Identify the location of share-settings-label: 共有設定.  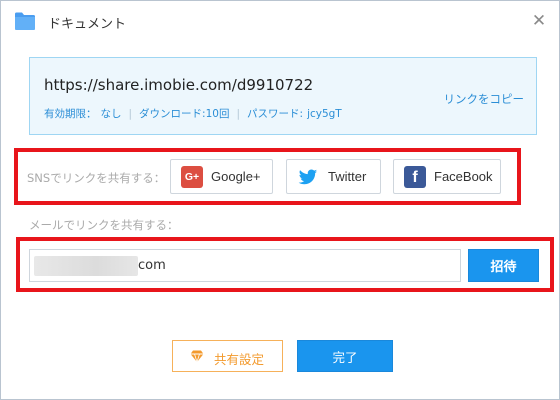
(239, 359).